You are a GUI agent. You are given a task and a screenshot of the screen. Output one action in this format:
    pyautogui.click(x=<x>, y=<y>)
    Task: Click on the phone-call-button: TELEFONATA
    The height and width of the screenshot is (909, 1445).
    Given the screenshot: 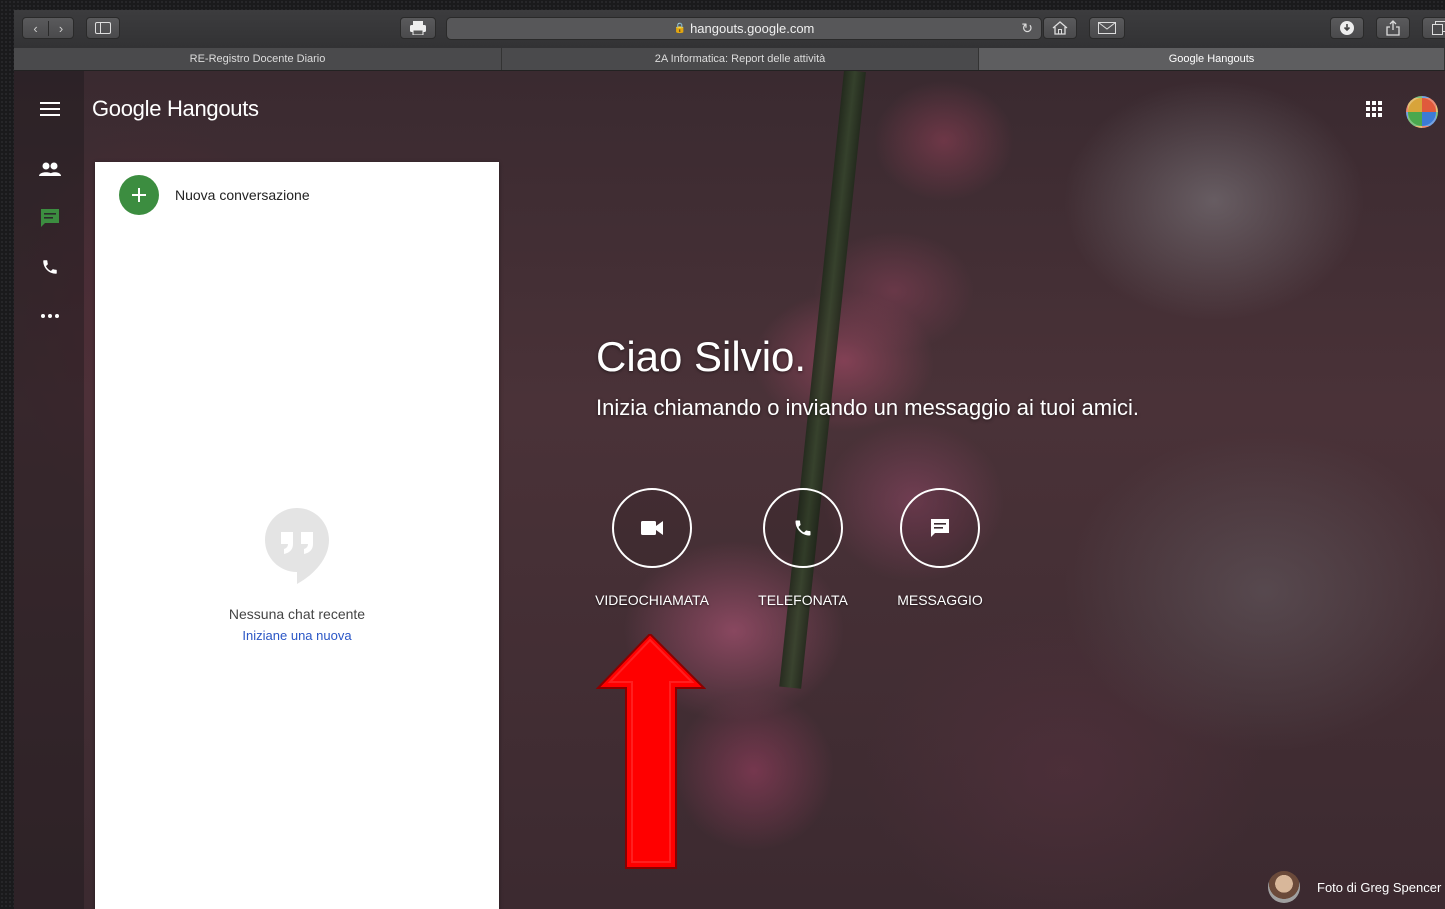 What is the action you would take?
    pyautogui.click(x=803, y=548)
    